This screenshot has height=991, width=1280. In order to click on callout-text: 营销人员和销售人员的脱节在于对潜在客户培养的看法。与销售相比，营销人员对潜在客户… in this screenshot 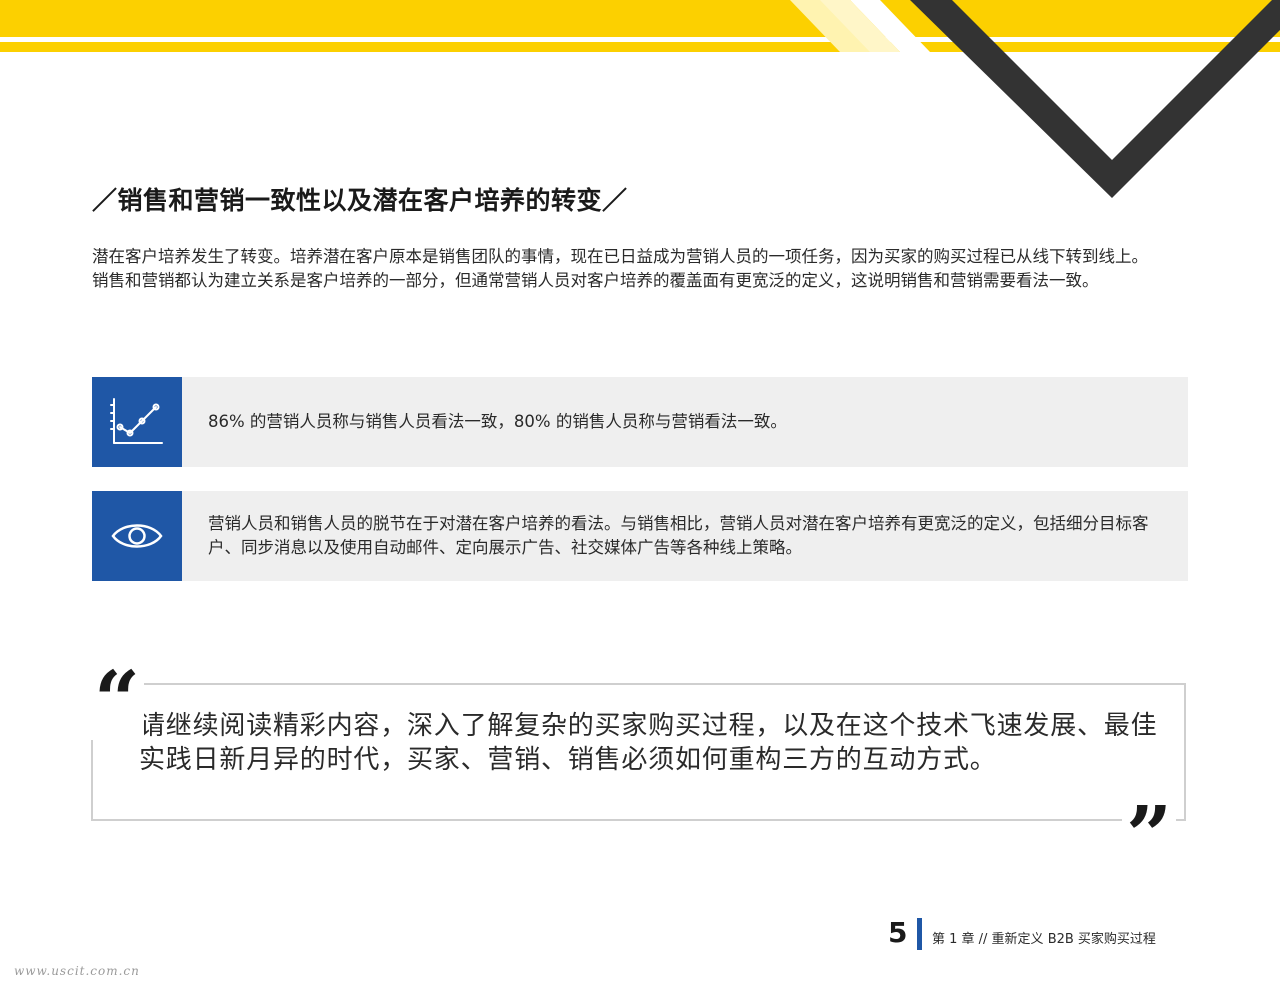, I will do `click(678, 535)`.